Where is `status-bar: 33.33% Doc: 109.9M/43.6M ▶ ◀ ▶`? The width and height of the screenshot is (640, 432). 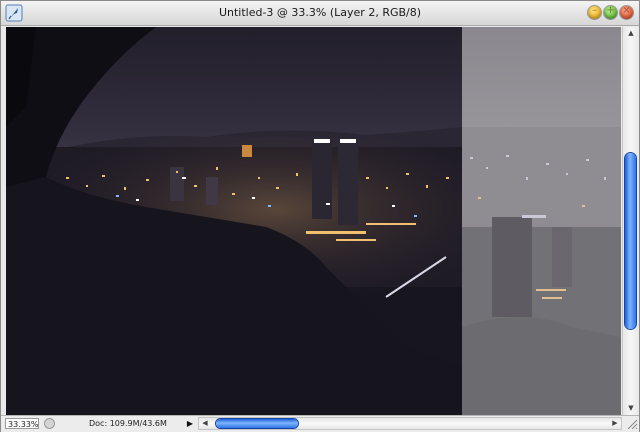 status-bar: 33.33% Doc: 109.9M/43.6M ▶ ◀ ▶ is located at coordinates (320, 423).